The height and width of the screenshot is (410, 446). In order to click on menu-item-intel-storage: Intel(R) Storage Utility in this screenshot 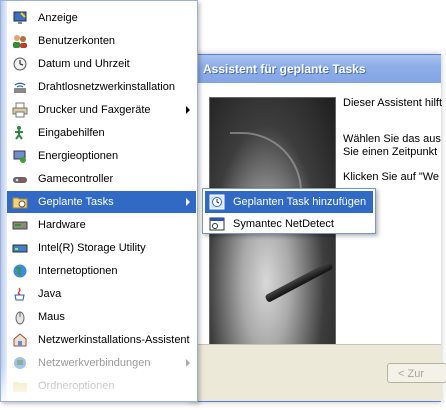, I will do `click(101, 248)`.